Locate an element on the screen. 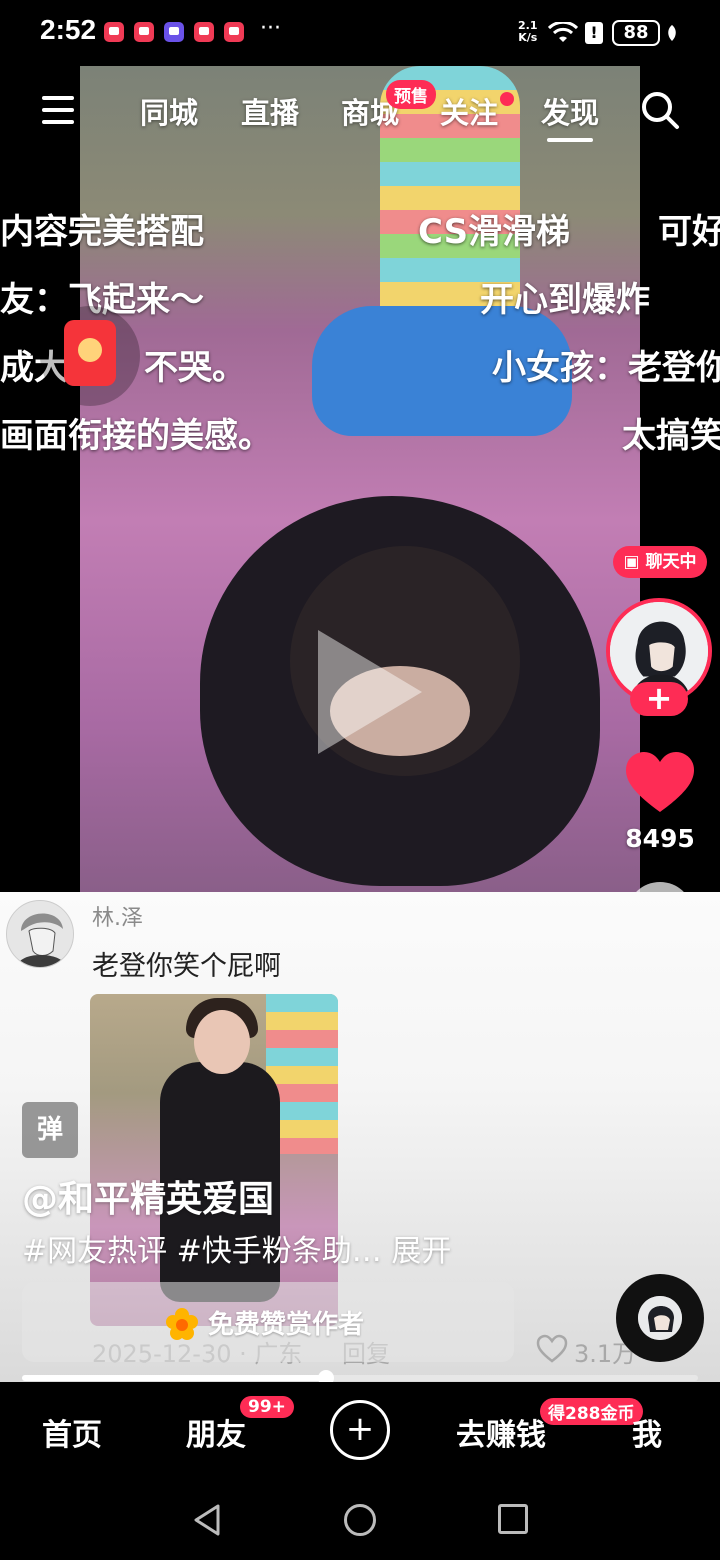 This screenshot has height=1560, width=720. alert-icon: ! is located at coordinates (594, 33).